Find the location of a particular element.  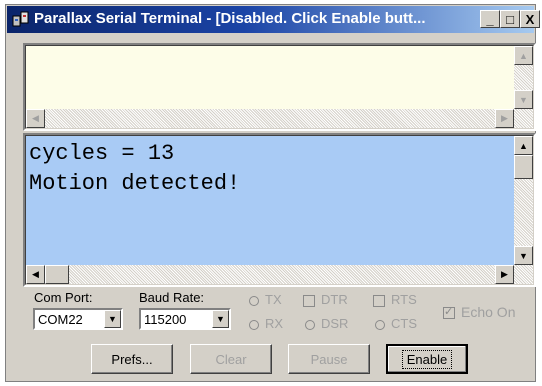

maximize-icon: □ is located at coordinates (510, 19).